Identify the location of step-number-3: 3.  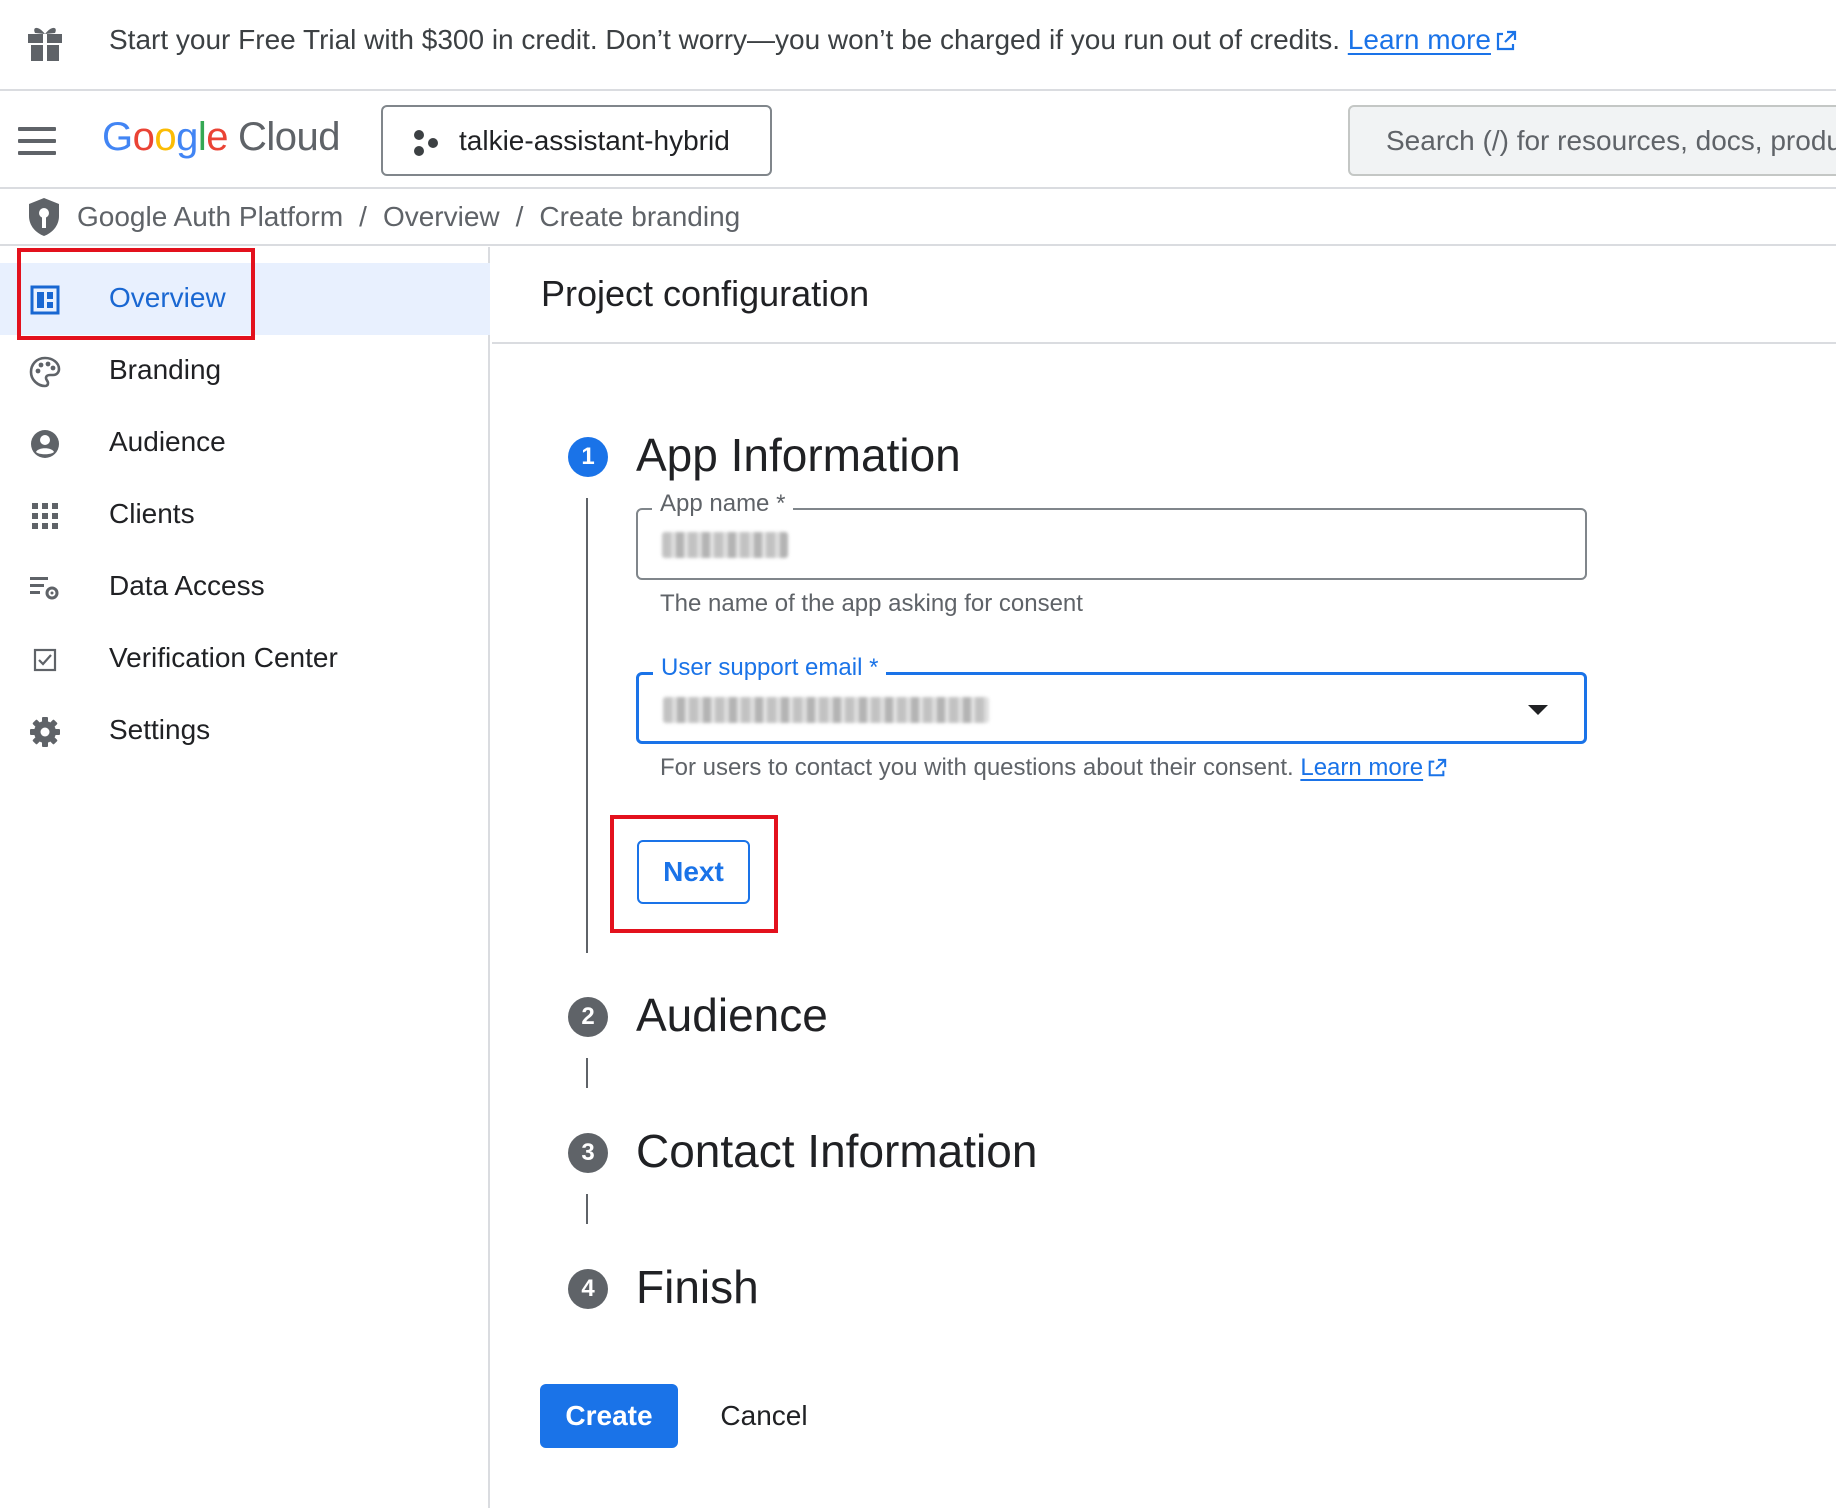
(588, 1153).